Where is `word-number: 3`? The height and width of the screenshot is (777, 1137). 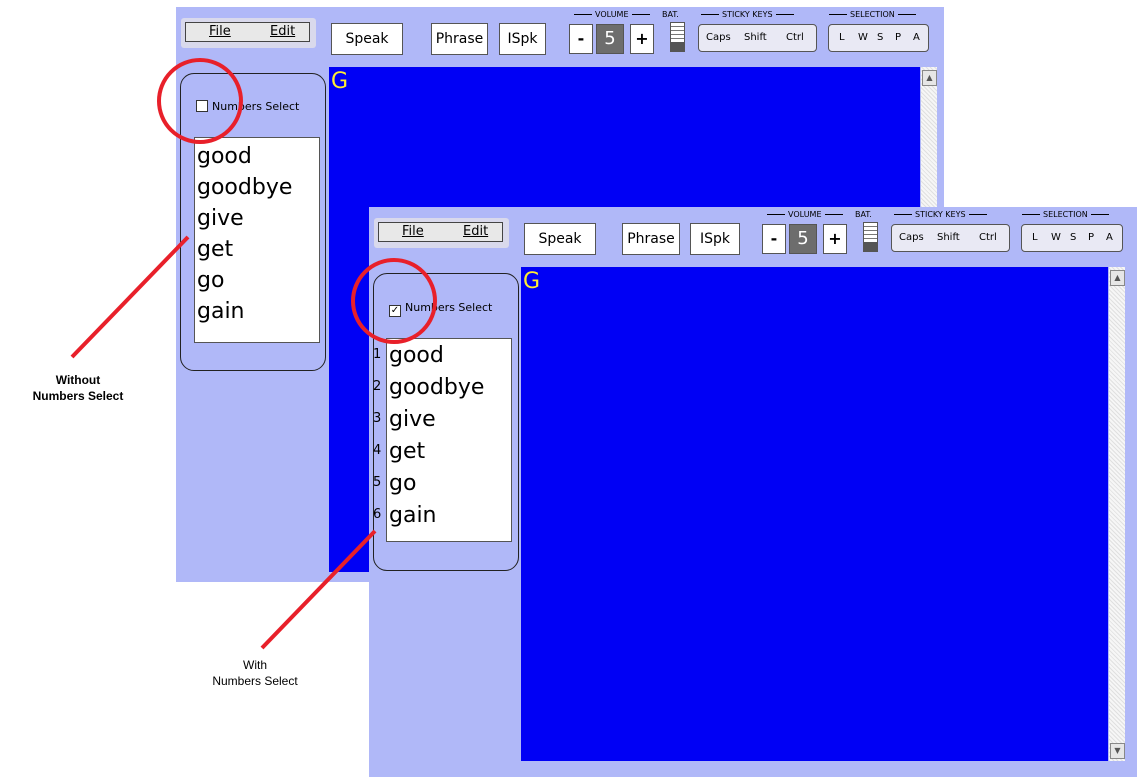
word-number: 3 is located at coordinates (377, 418).